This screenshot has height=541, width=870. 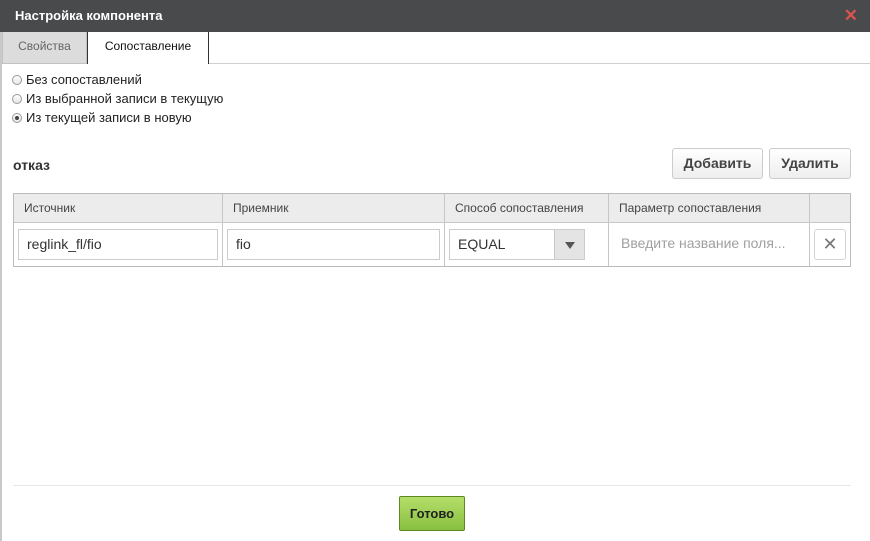 What do you see at coordinates (432, 485) in the screenshot?
I see `footer-divider` at bounding box center [432, 485].